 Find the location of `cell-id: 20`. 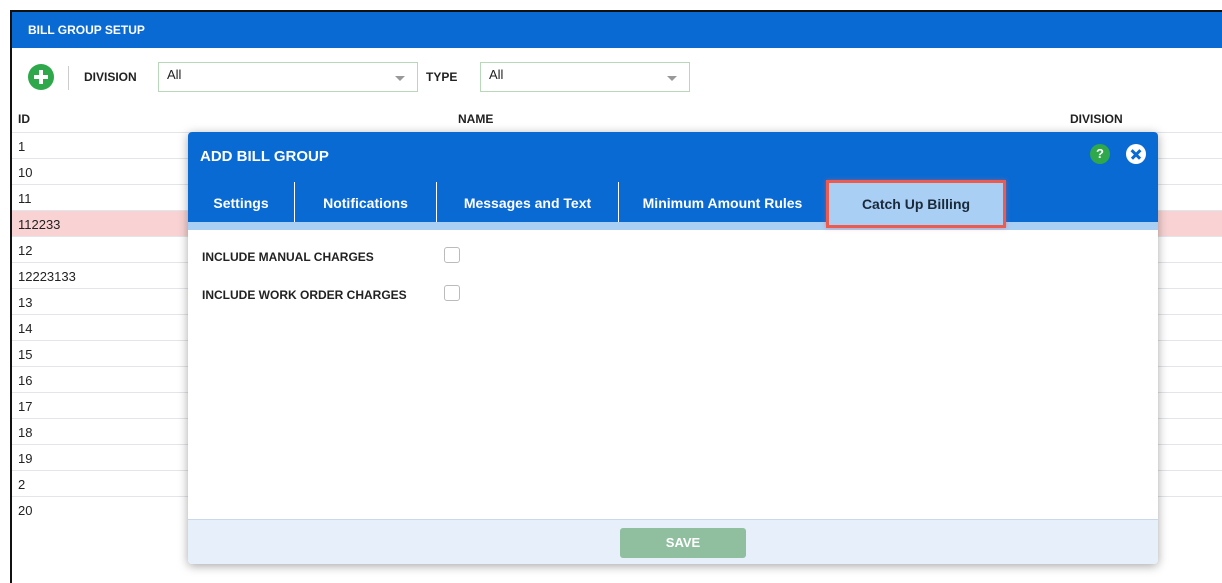

cell-id: 20 is located at coordinates (25, 510).